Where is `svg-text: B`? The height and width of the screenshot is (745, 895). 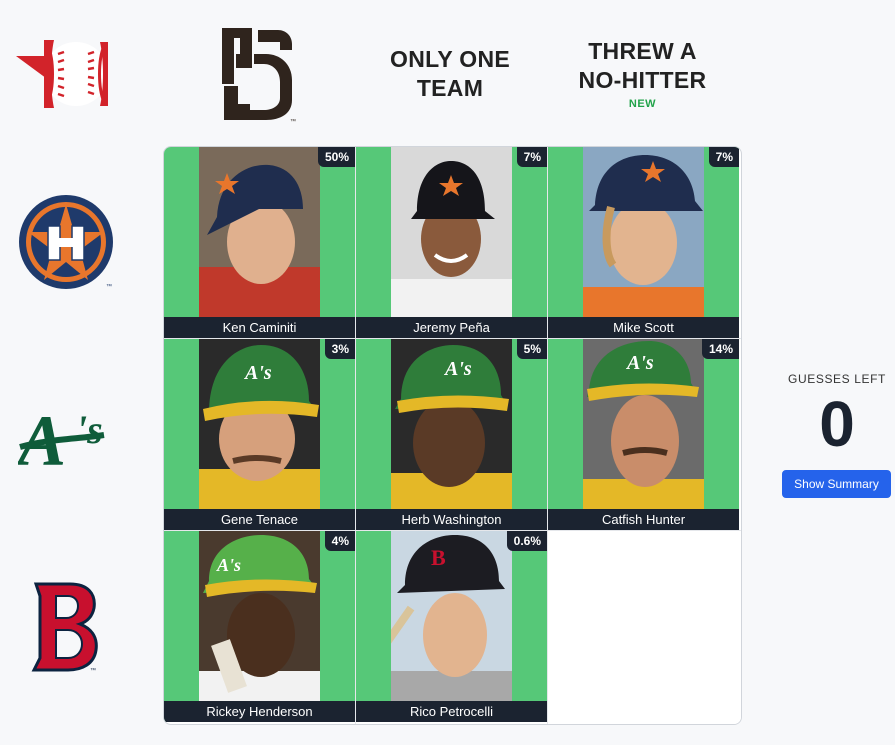 svg-text: B is located at coordinates (438, 557).